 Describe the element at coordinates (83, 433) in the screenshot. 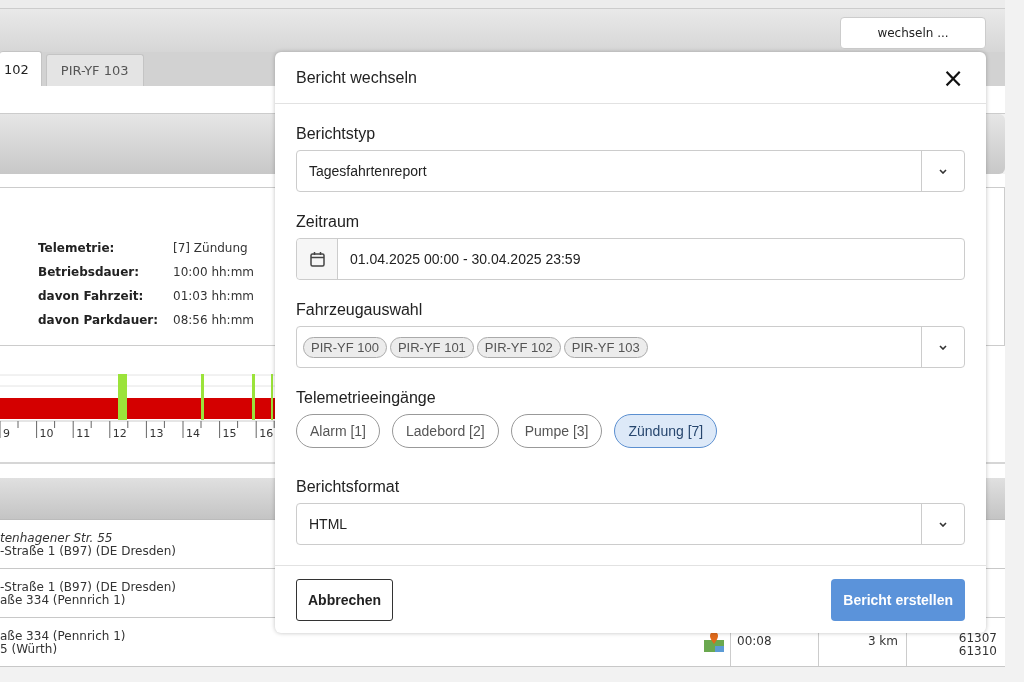

I see `hour-label: 11` at that location.